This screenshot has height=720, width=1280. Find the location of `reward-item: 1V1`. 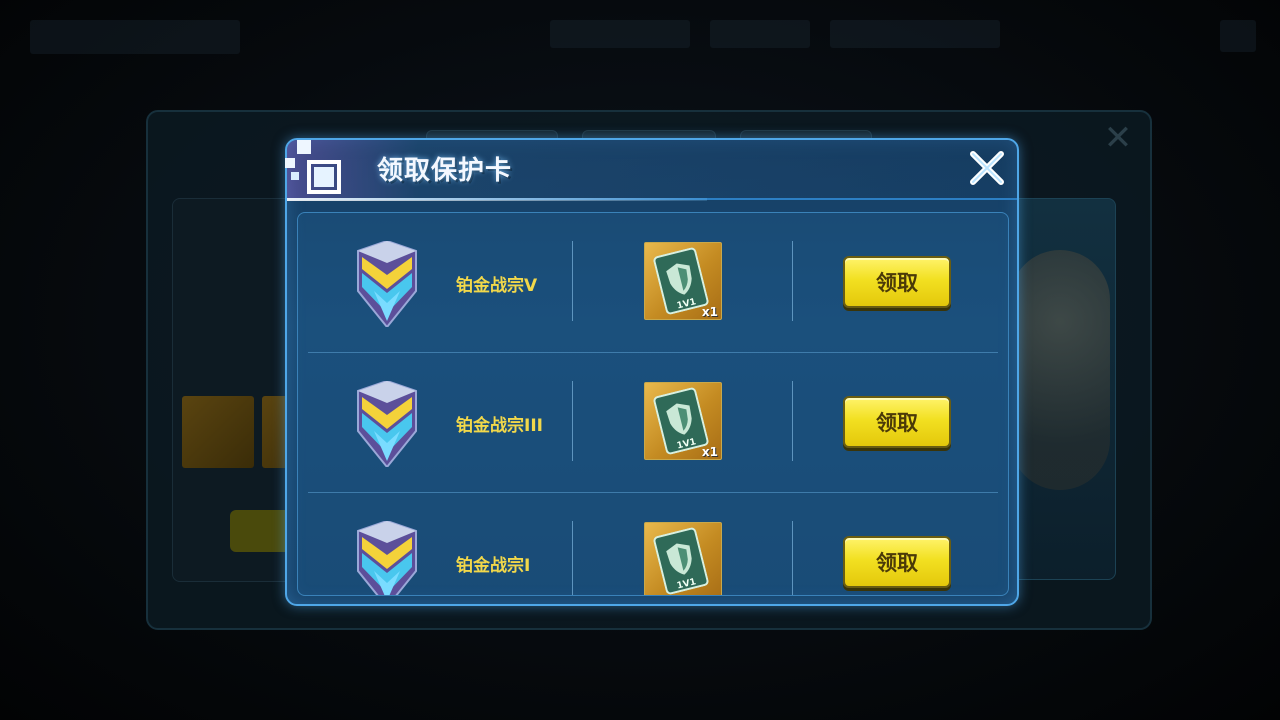

reward-item: 1V1 is located at coordinates (683, 558).